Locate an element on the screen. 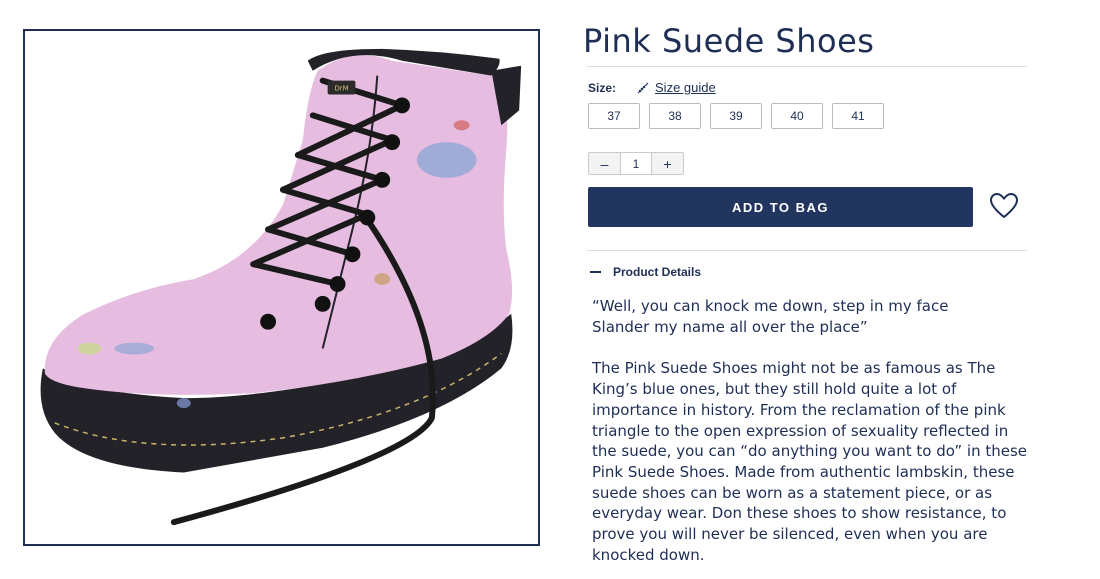 The width and height of the screenshot is (1100, 579). minus-icon is located at coordinates (595, 272).